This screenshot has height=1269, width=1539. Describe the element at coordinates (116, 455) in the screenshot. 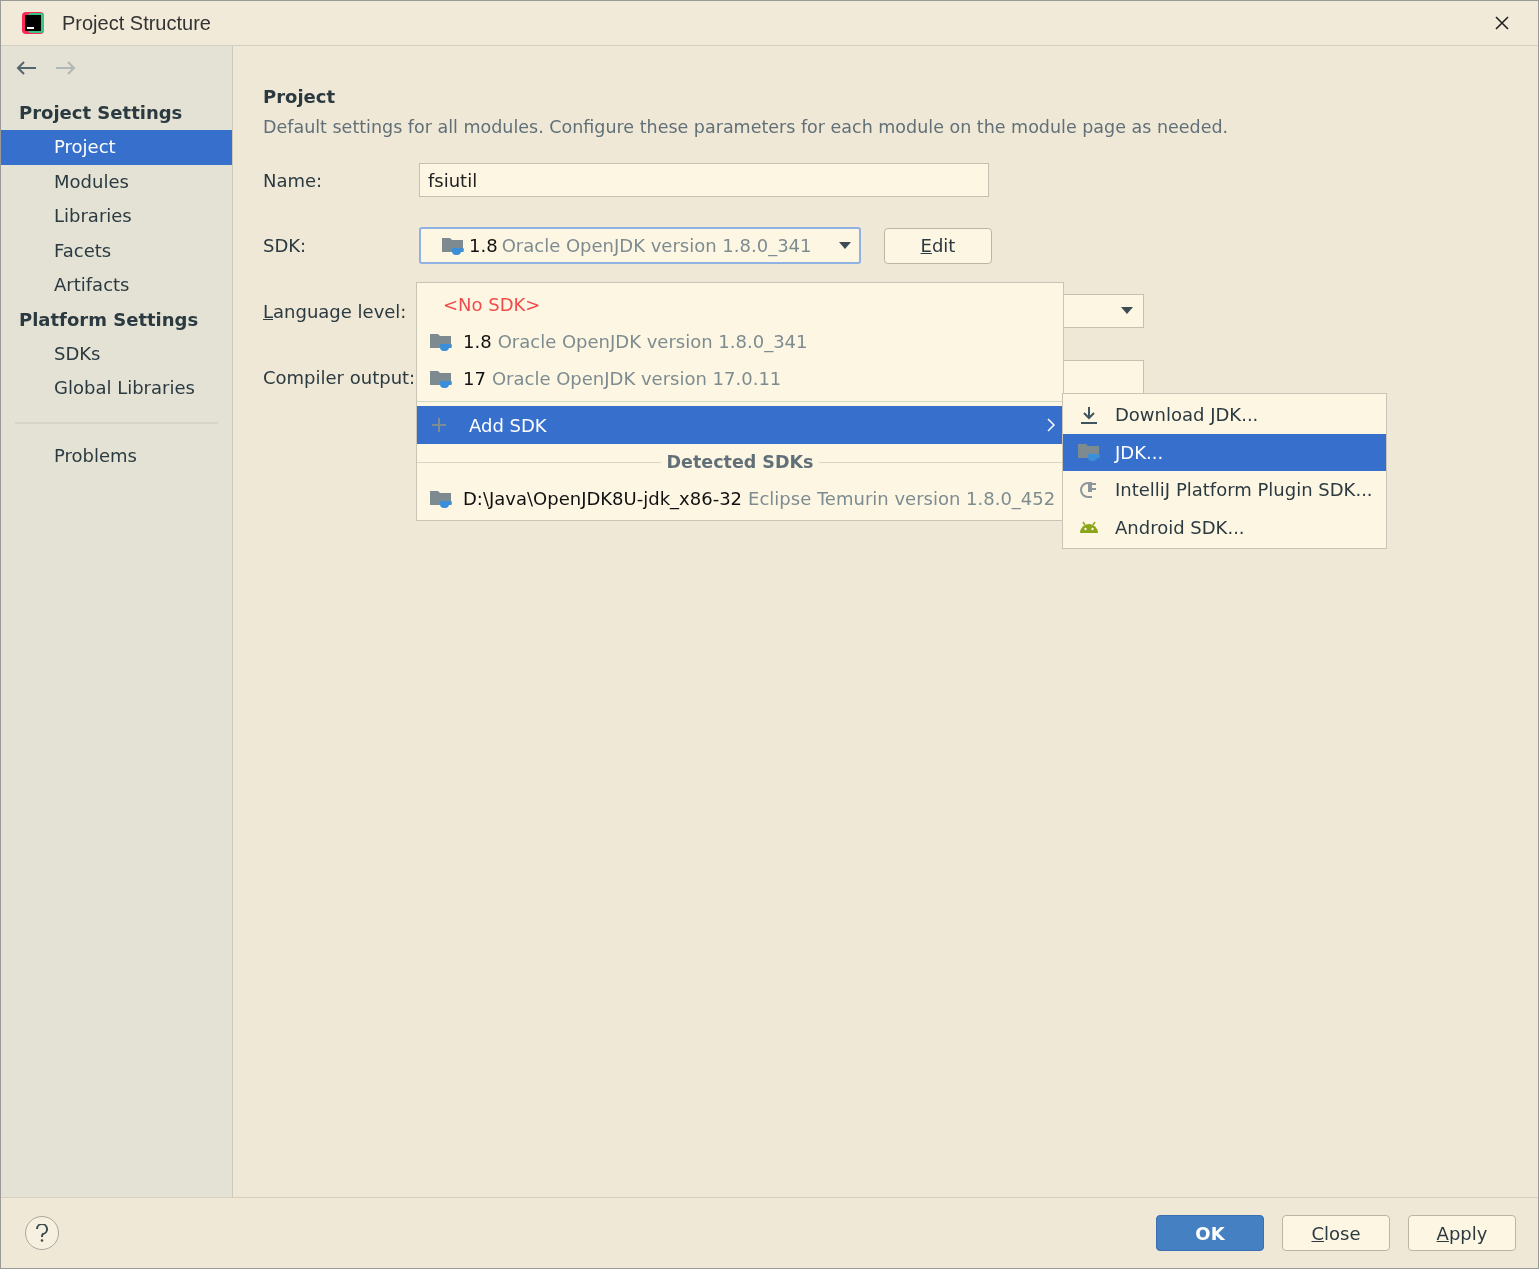

I see `sidebar-item: Problems` at that location.